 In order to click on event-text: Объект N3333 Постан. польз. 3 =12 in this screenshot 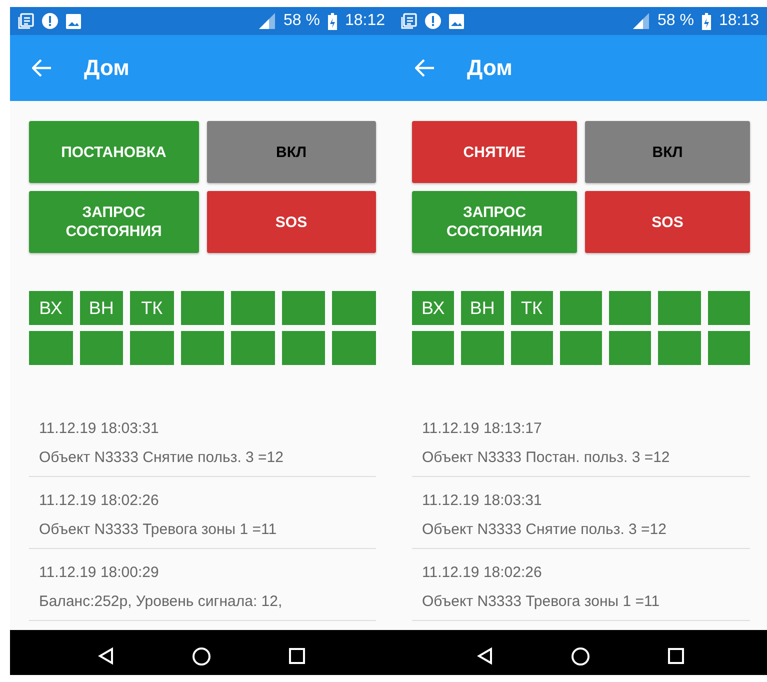, I will do `click(546, 457)`.